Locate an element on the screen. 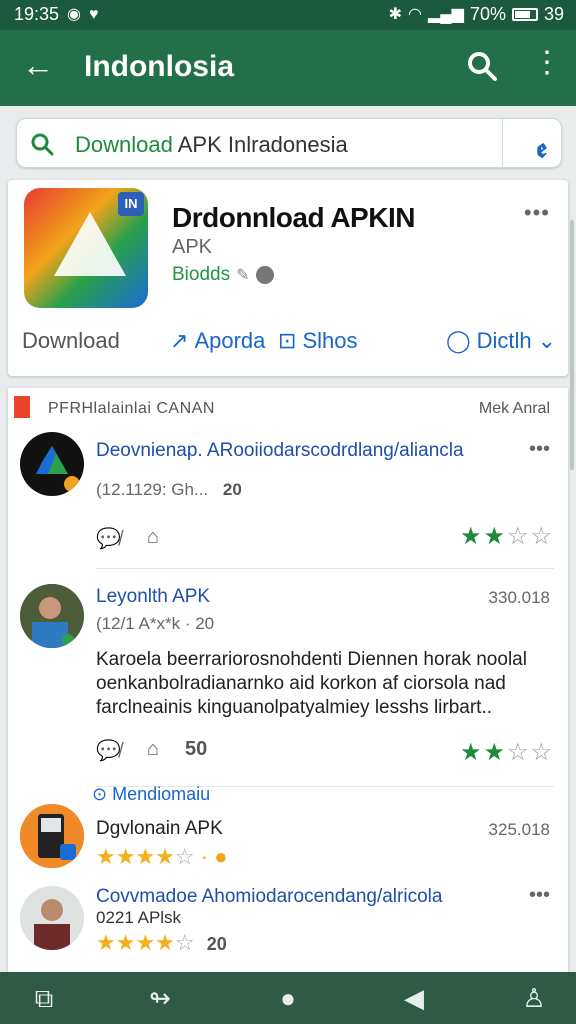  review-meta: 0221 APlsk is located at coordinates (139, 917).